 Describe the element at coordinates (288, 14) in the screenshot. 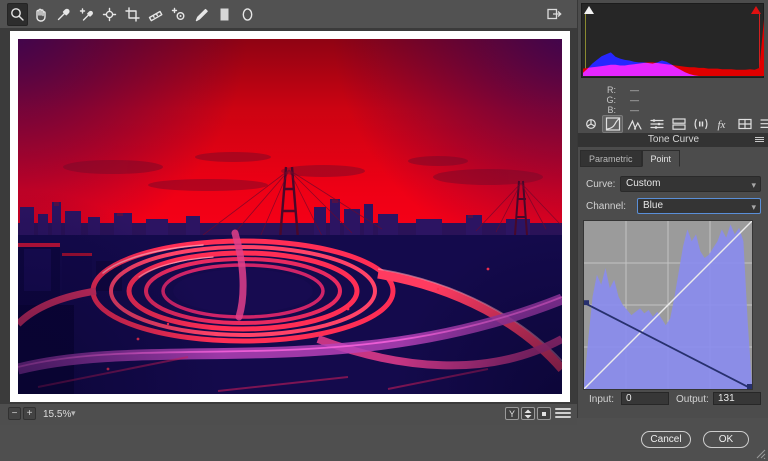

I see `toolbar` at that location.